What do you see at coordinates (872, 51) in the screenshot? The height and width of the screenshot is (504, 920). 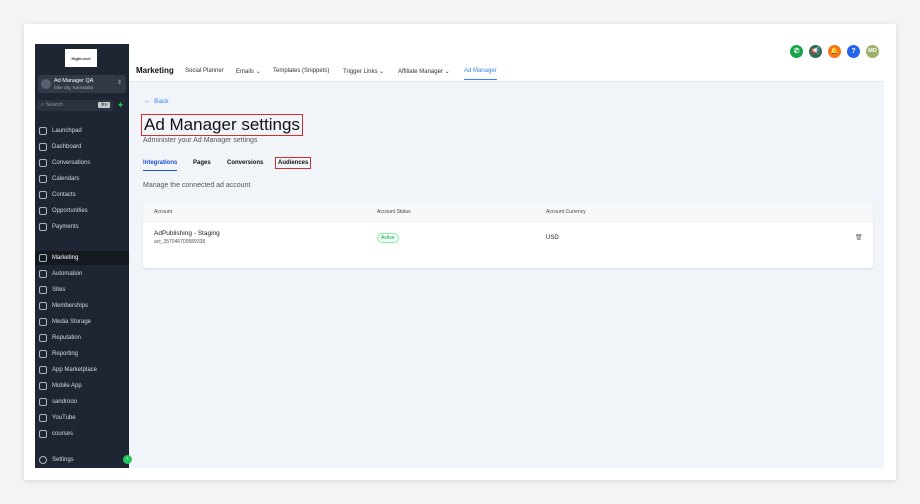 I see `avatar: MD` at bounding box center [872, 51].